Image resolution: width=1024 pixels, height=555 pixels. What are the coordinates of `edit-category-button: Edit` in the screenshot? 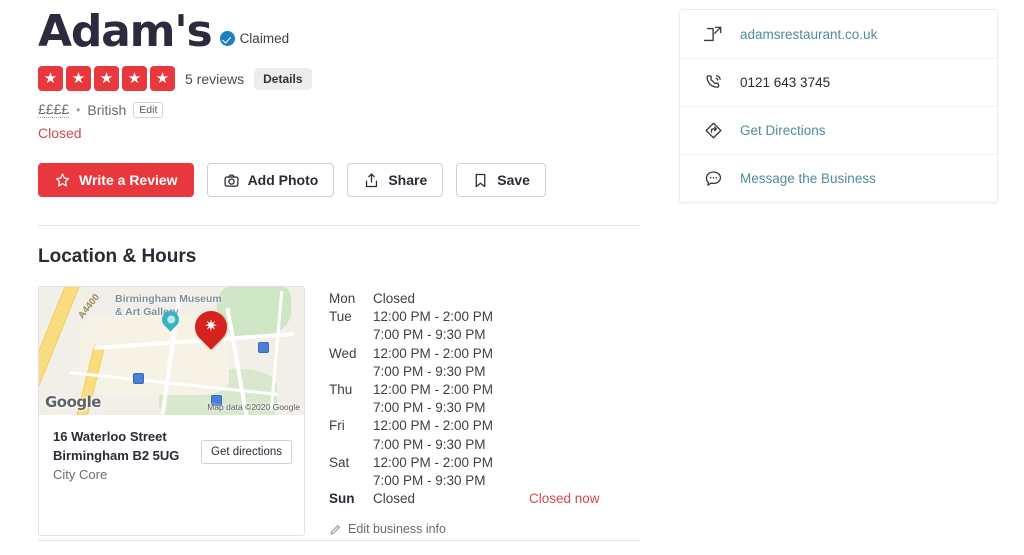 It's located at (148, 109).